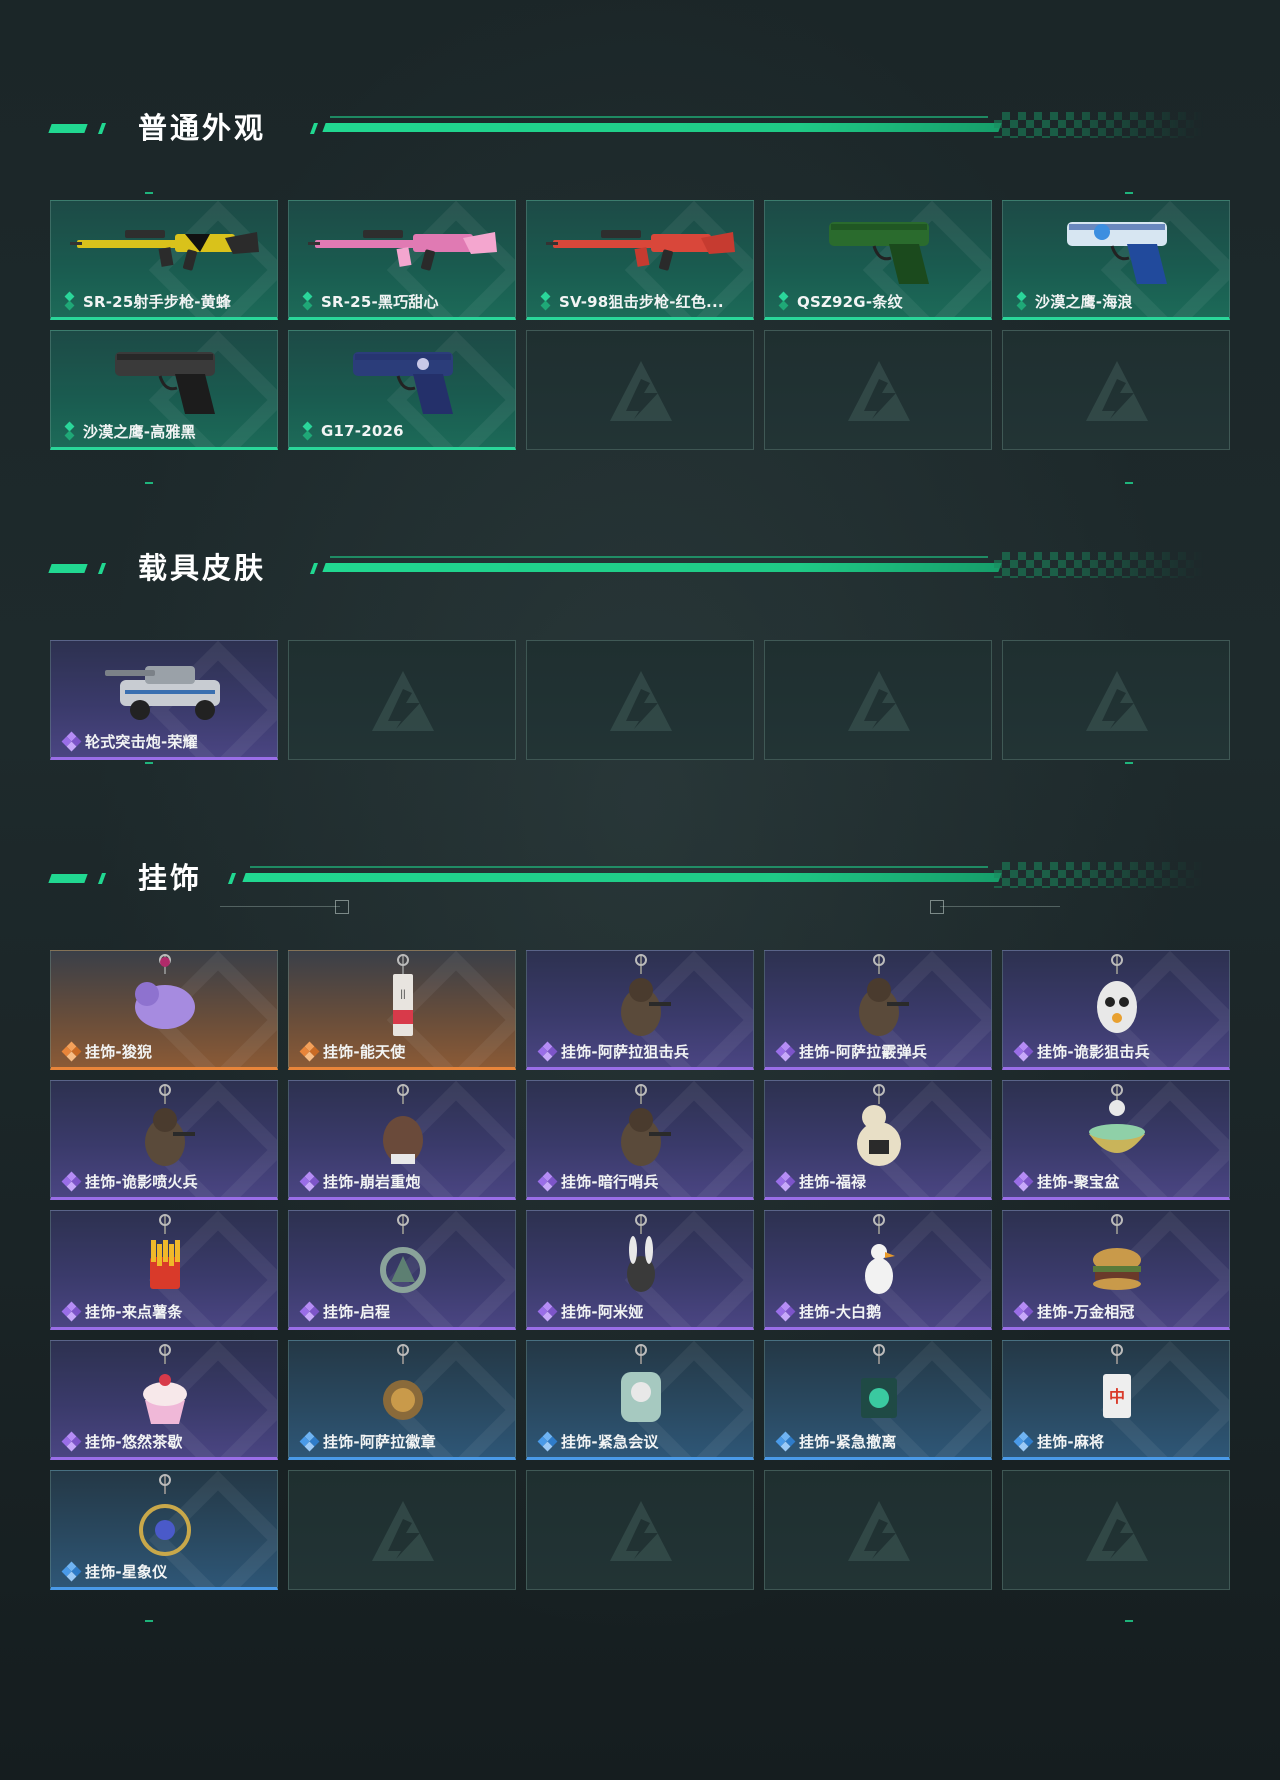 The height and width of the screenshot is (1780, 1280). I want to click on item-label: 挂饰-阿米娅, so click(590, 1311).